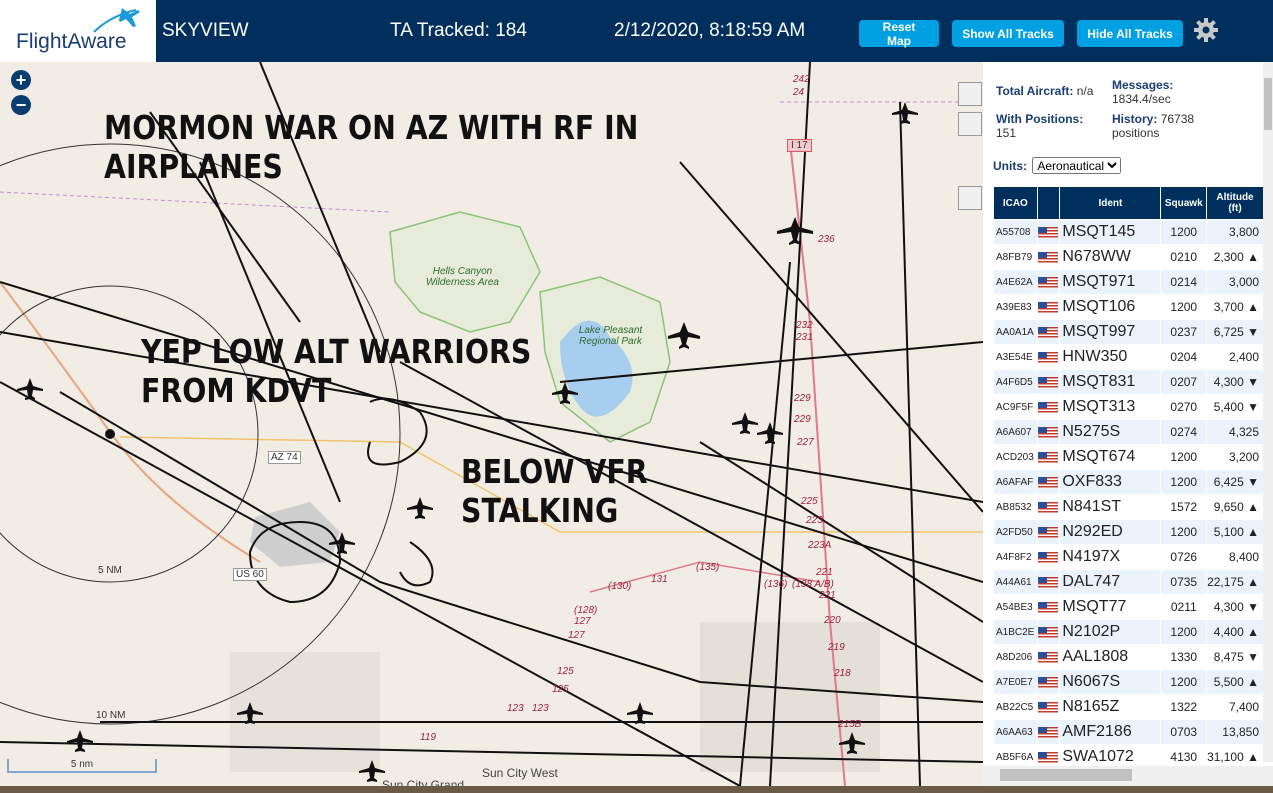 Image resolution: width=1273 pixels, height=793 pixels. What do you see at coordinates (560, 689) in the screenshot?
I see `road-number: 125` at bounding box center [560, 689].